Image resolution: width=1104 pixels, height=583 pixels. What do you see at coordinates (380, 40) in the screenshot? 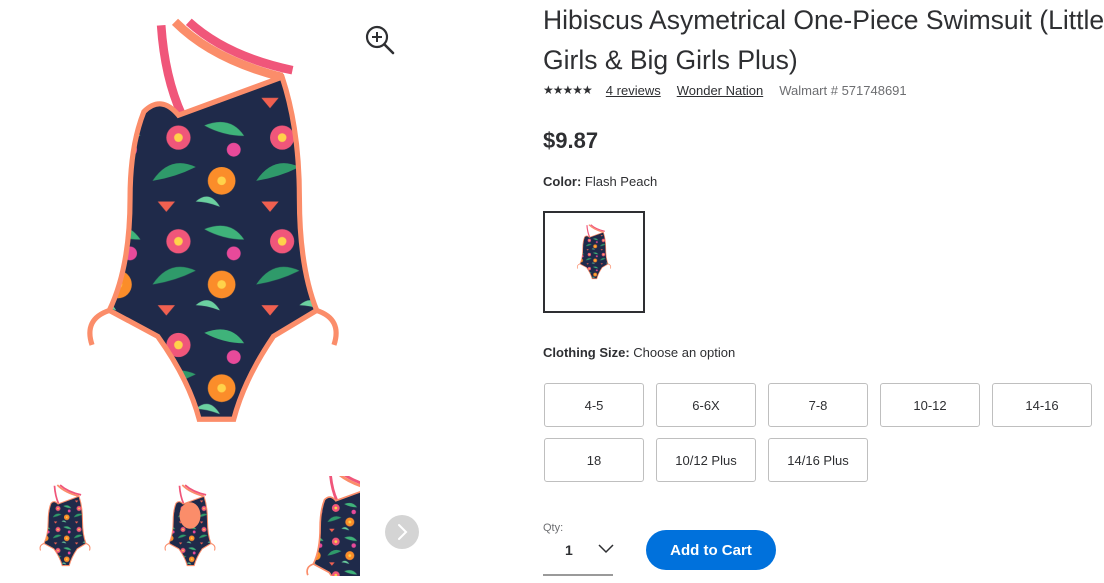
I see `zoom-in-icon` at bounding box center [380, 40].